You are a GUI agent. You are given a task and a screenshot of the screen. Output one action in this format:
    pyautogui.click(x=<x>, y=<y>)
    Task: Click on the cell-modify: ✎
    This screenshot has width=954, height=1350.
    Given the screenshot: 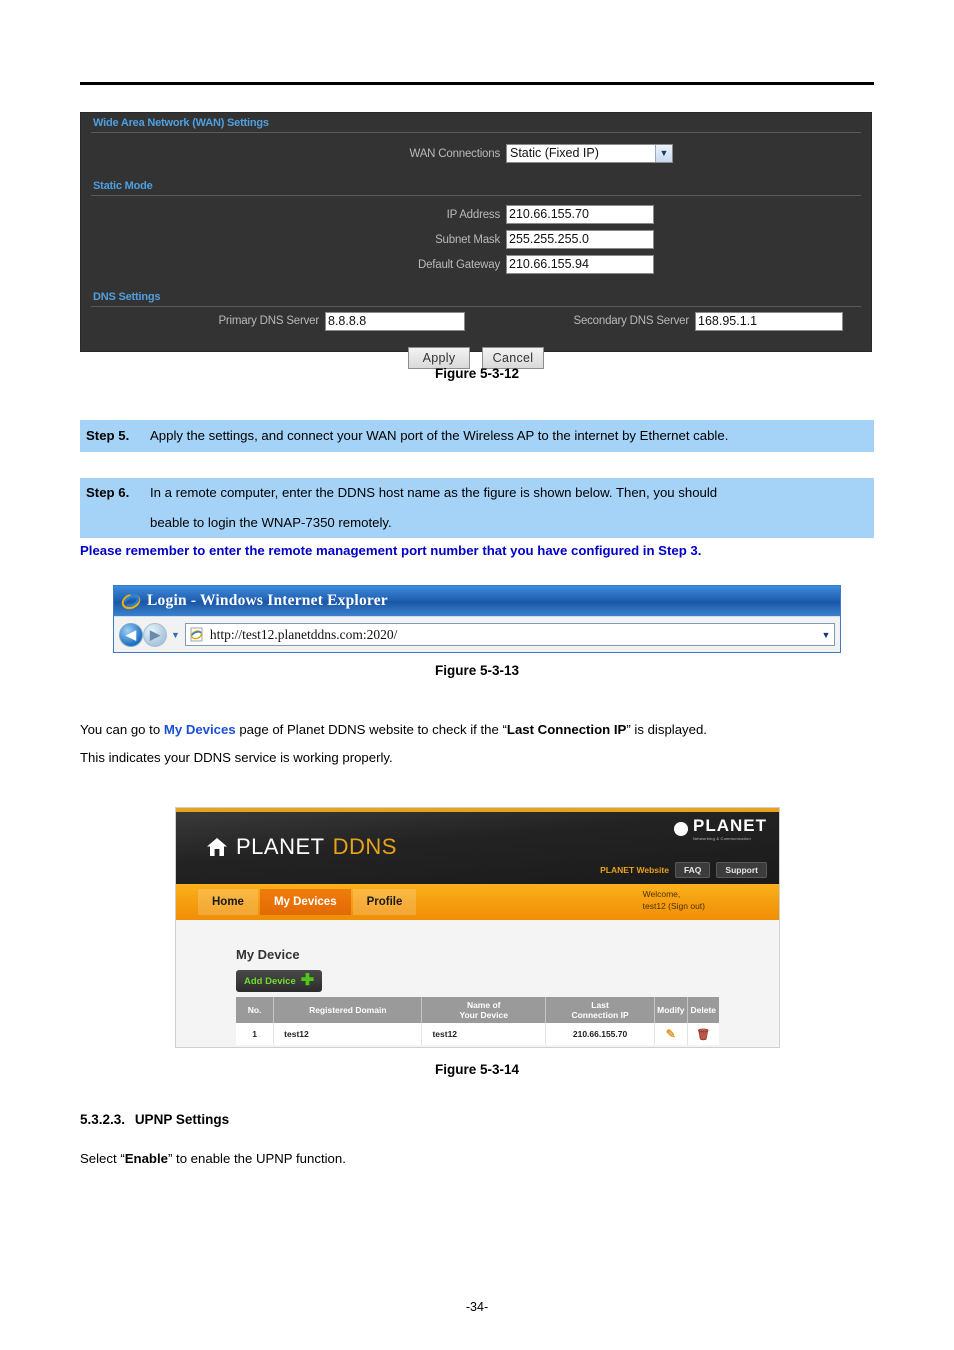 What is the action you would take?
    pyautogui.click(x=671, y=1034)
    